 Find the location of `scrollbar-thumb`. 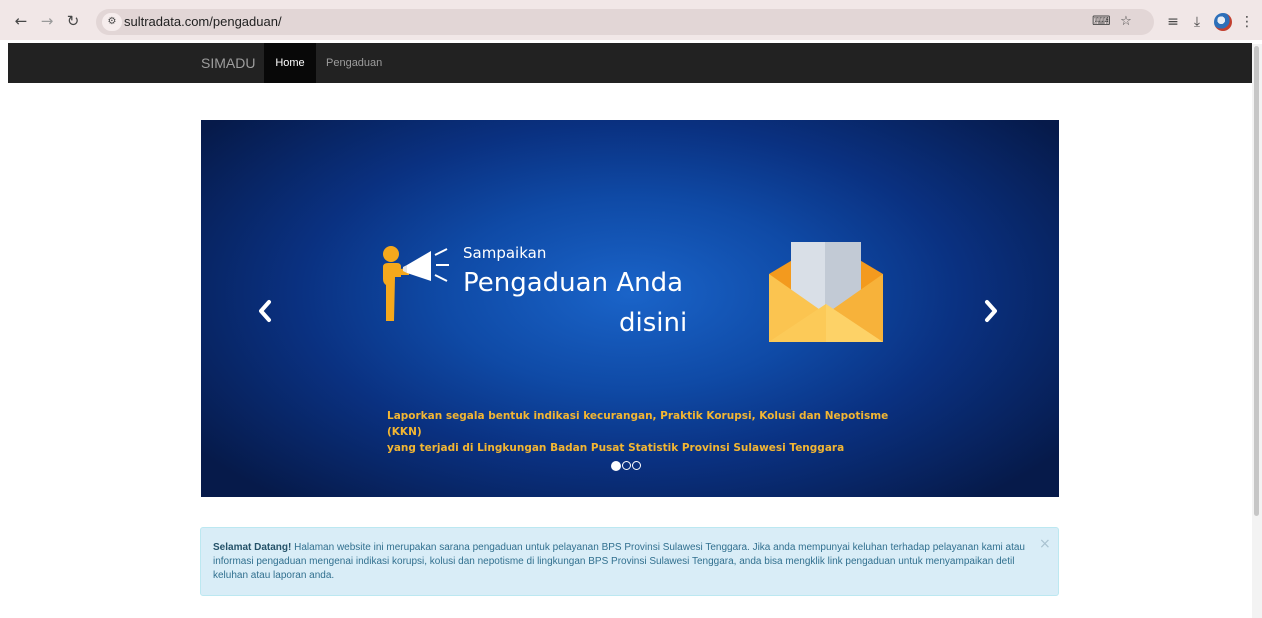

scrollbar-thumb is located at coordinates (1256, 281).